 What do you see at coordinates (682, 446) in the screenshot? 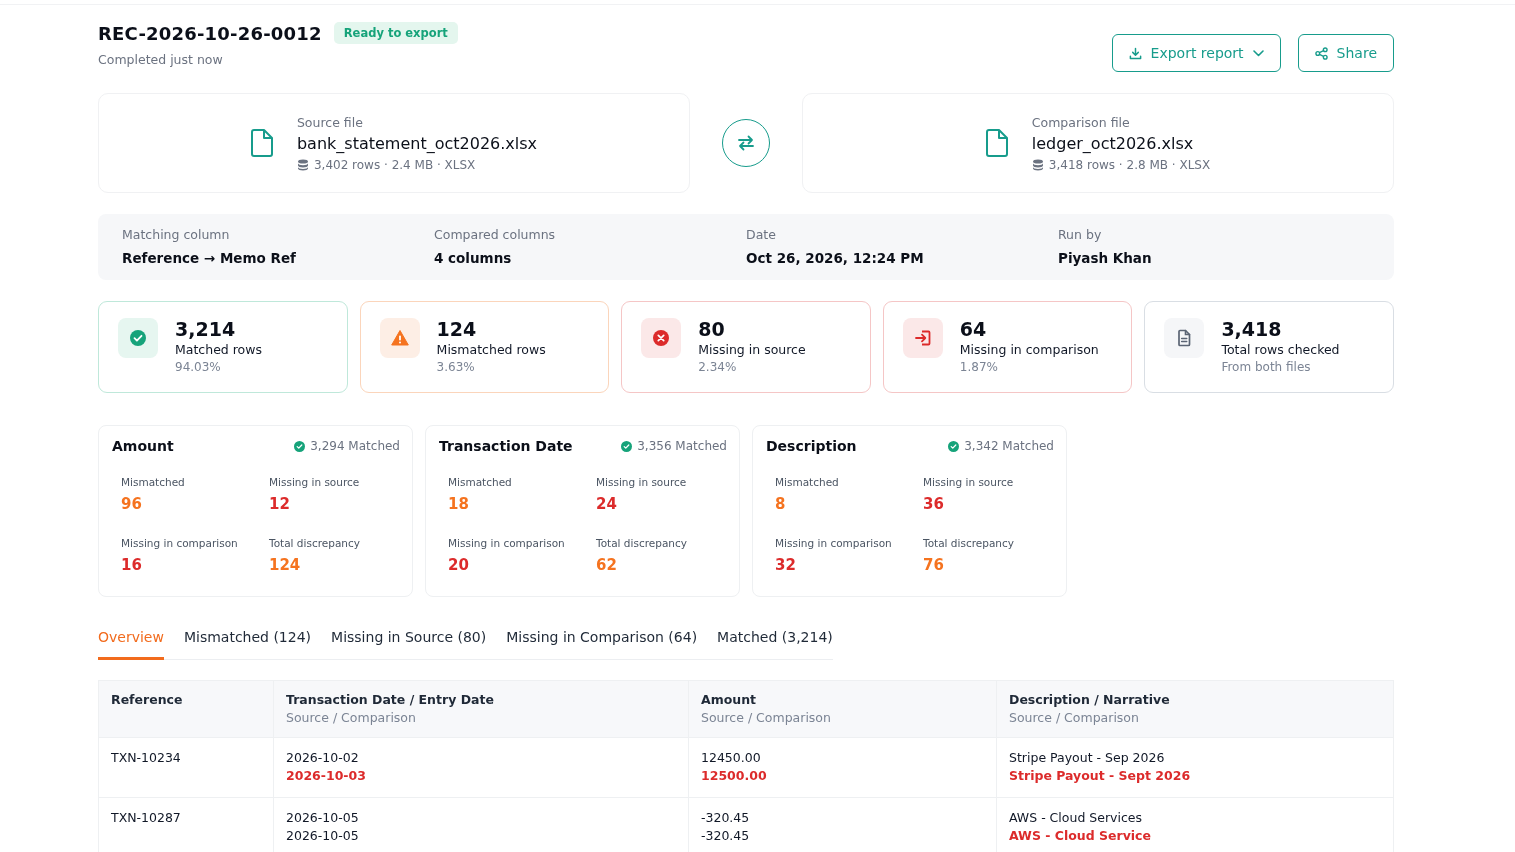
I see `matched-count: 3,356 Matched` at bounding box center [682, 446].